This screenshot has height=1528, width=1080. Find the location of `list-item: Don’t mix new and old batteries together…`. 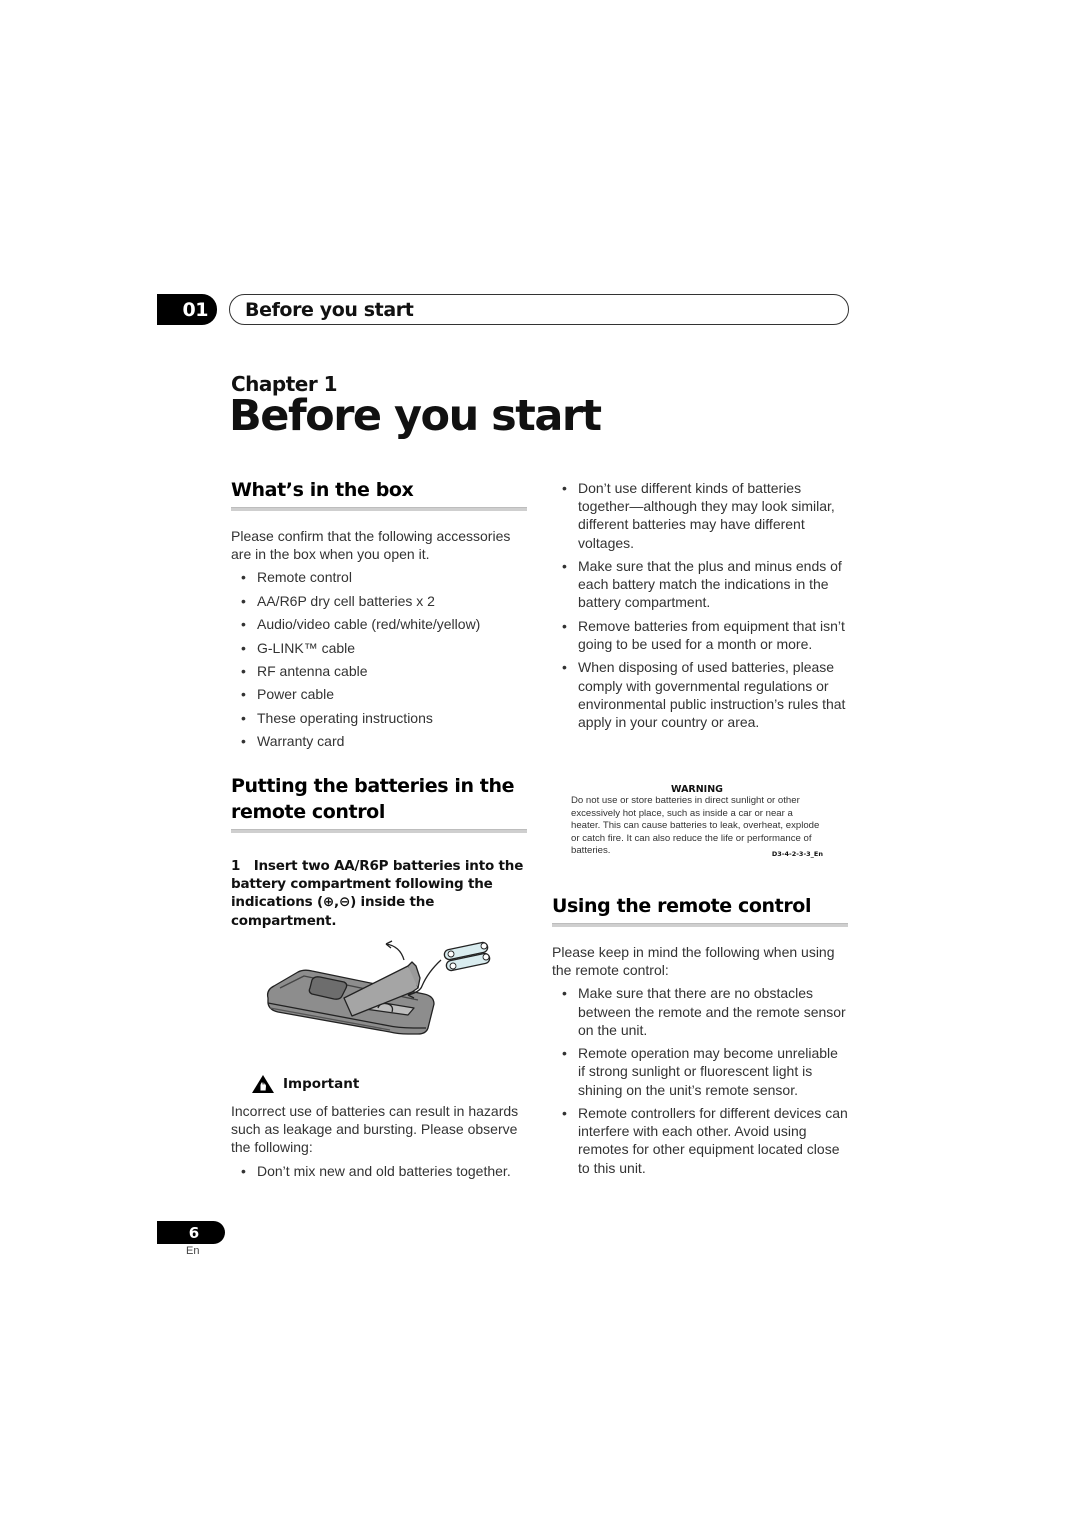

list-item: Don’t mix new and old batteries together… is located at coordinates (379, 1171).